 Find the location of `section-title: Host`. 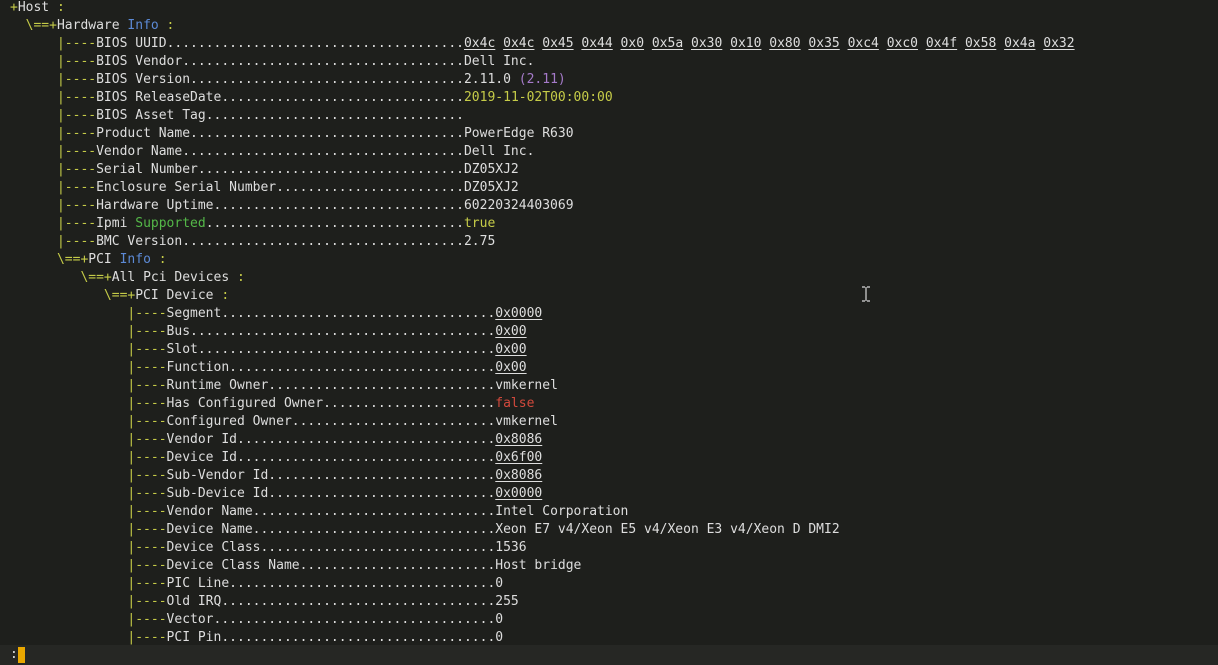

section-title: Host is located at coordinates (33, 7).